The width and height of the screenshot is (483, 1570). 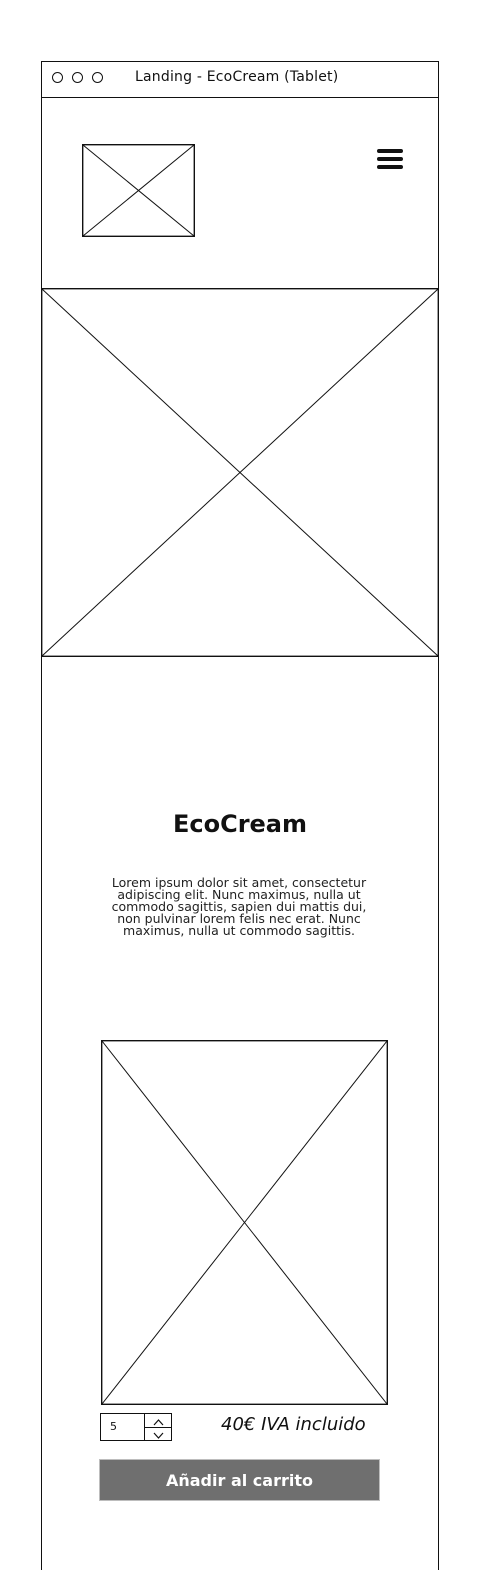 I want to click on price-label: 40€ IVA incluido, so click(x=293, y=1424).